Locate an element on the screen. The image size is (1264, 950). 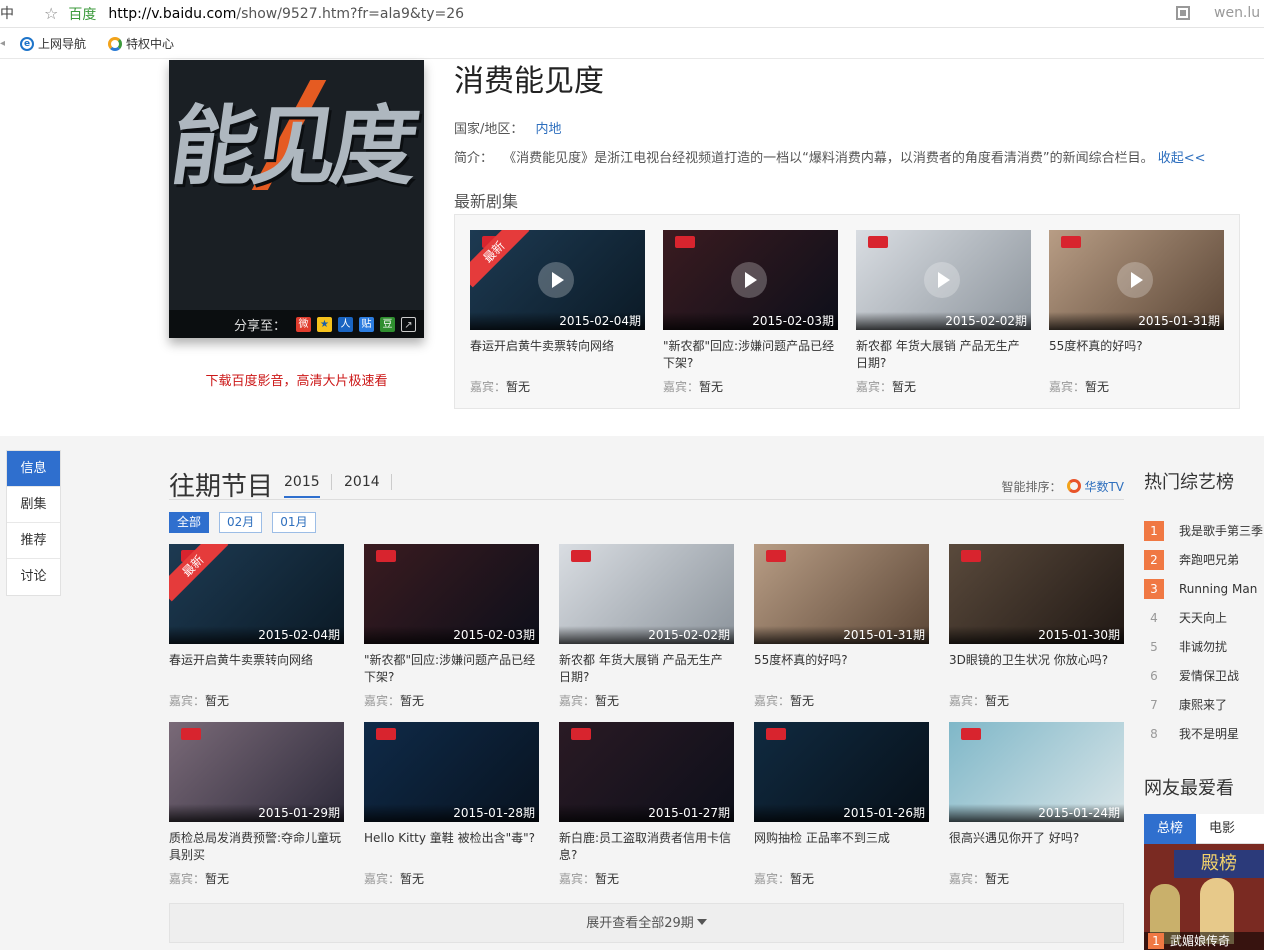
renren-icon: 人 is located at coordinates (345, 324).